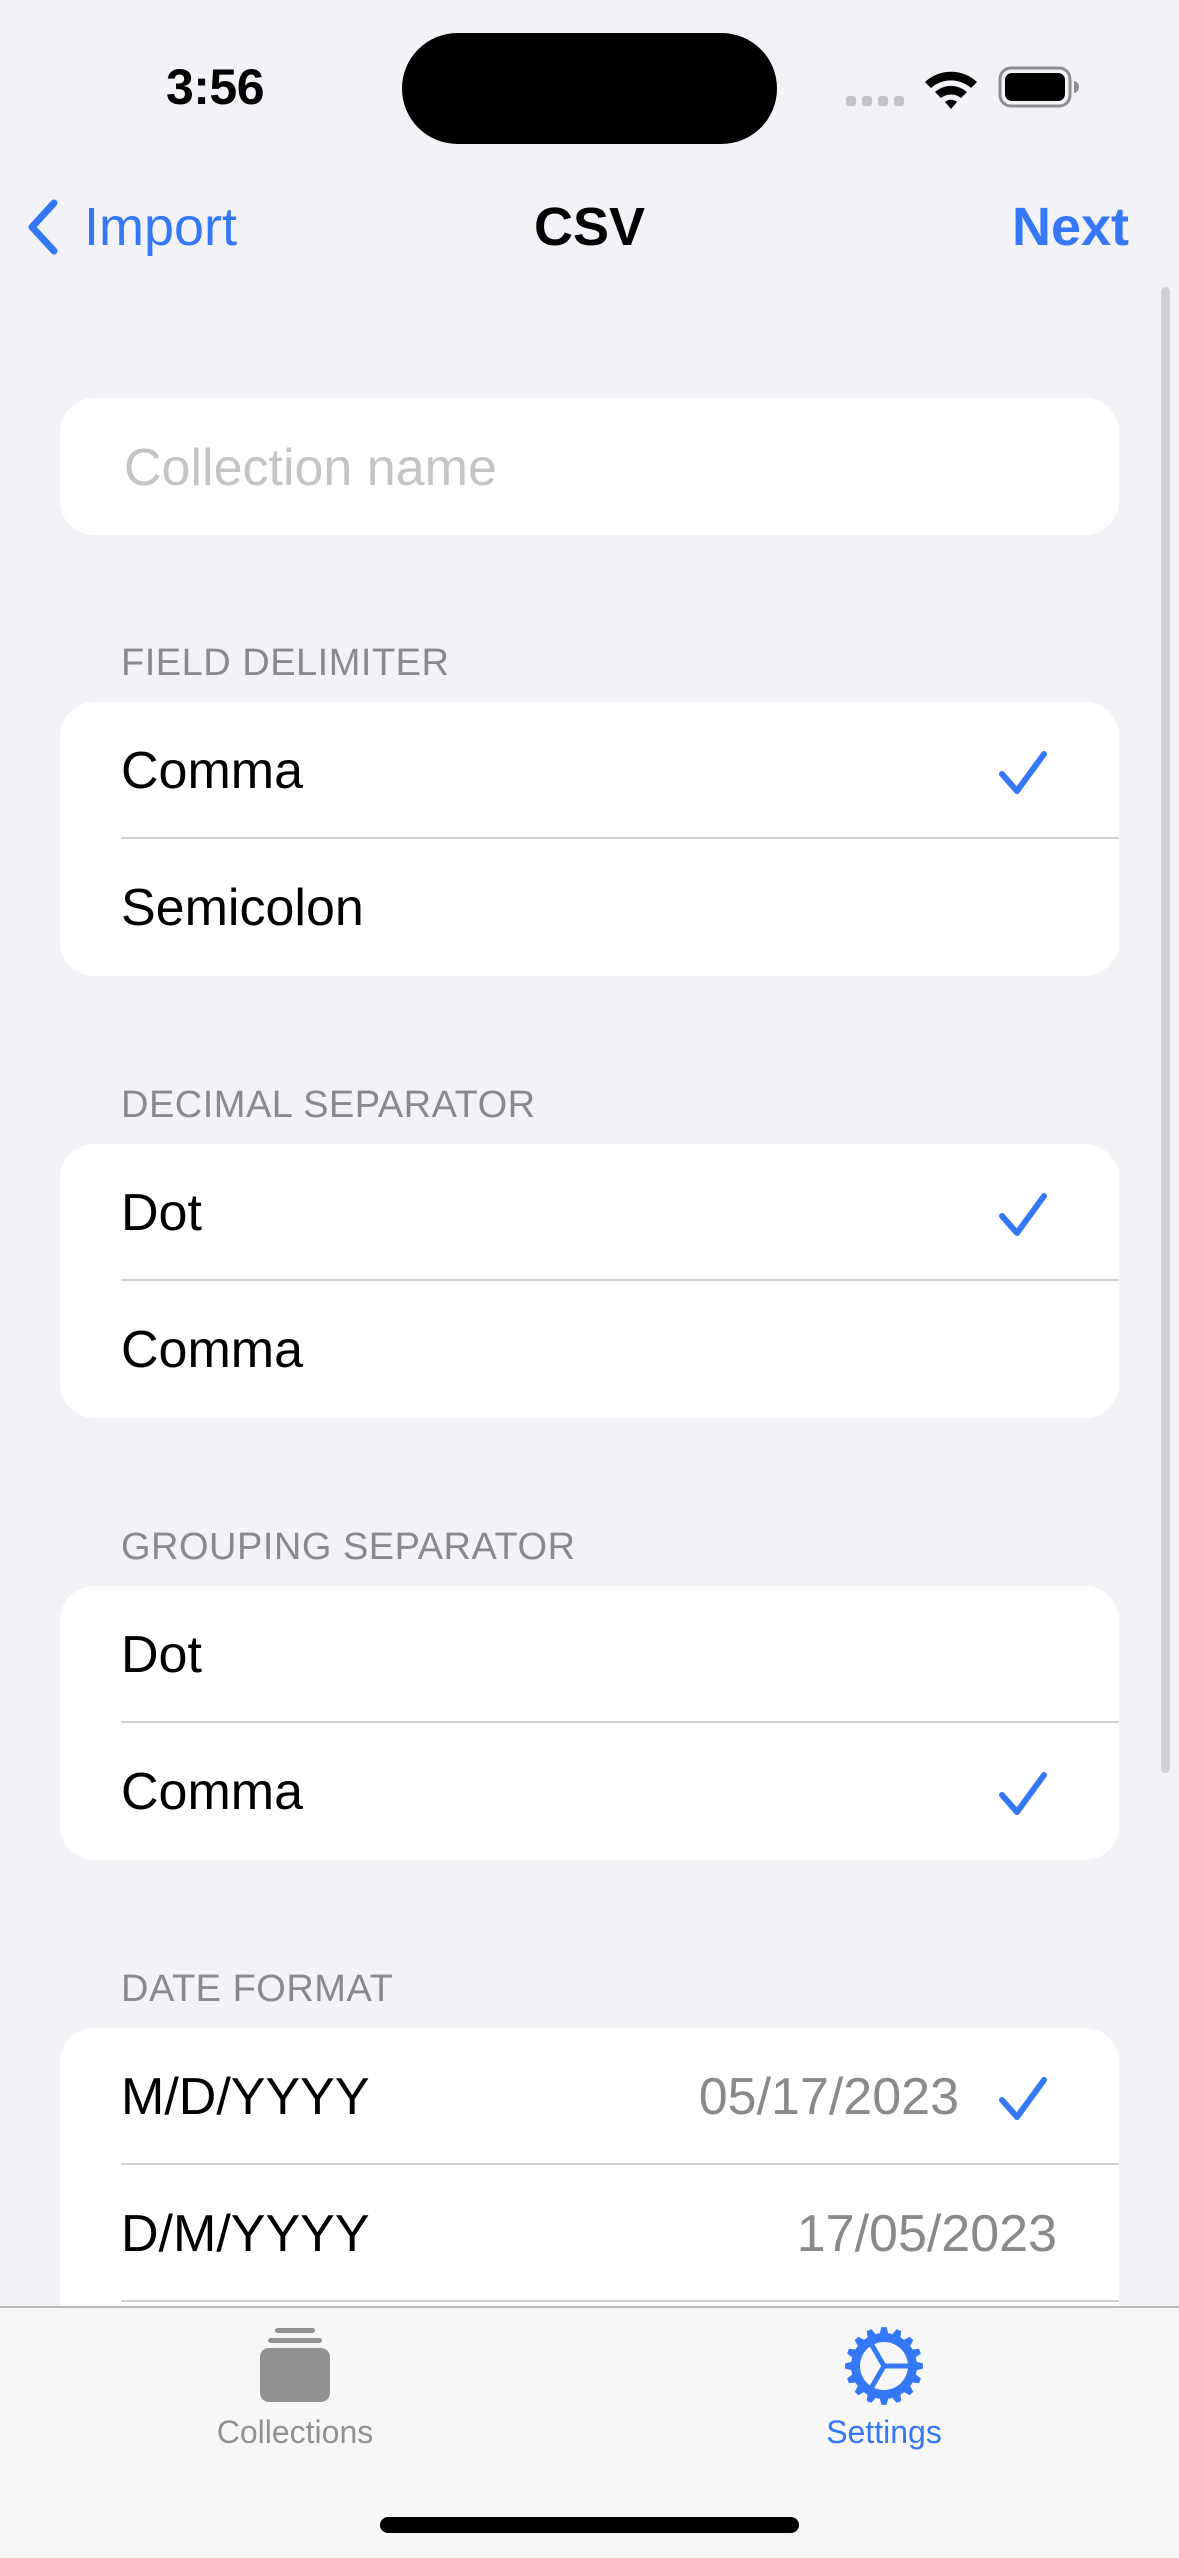  I want to click on option-label: D/M/YYYY, so click(245, 2233).